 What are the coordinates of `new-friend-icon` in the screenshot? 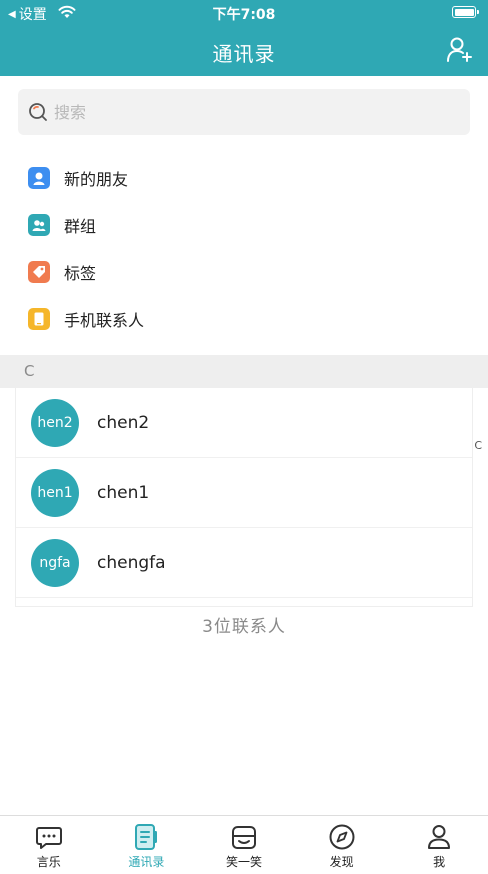 It's located at (39, 177).